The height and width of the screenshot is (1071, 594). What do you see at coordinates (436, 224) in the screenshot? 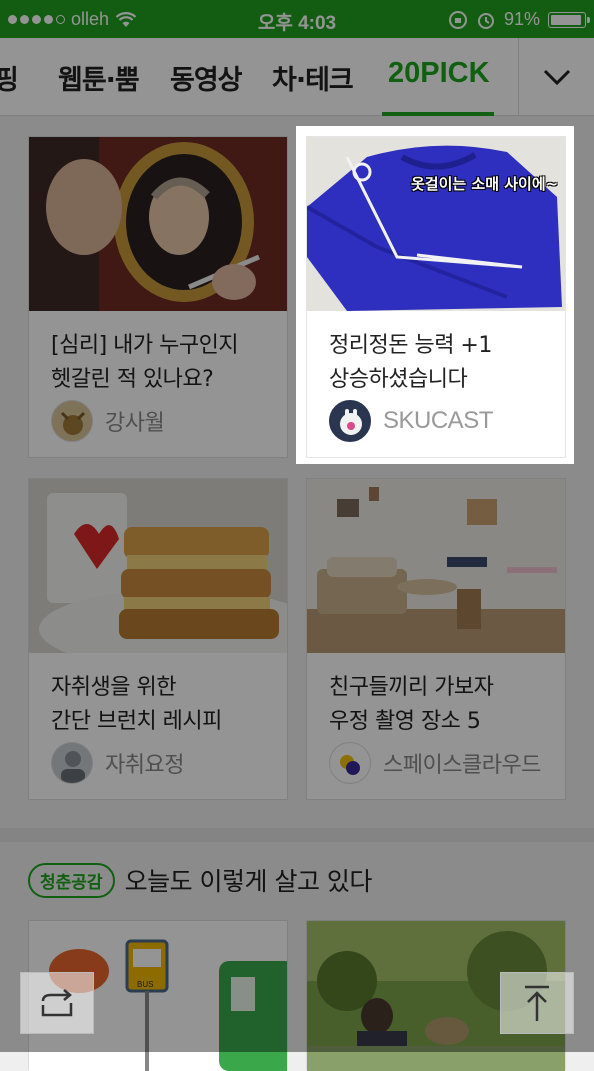
I see `article-thumbnail: 옷걸이는 소매 사이에~` at bounding box center [436, 224].